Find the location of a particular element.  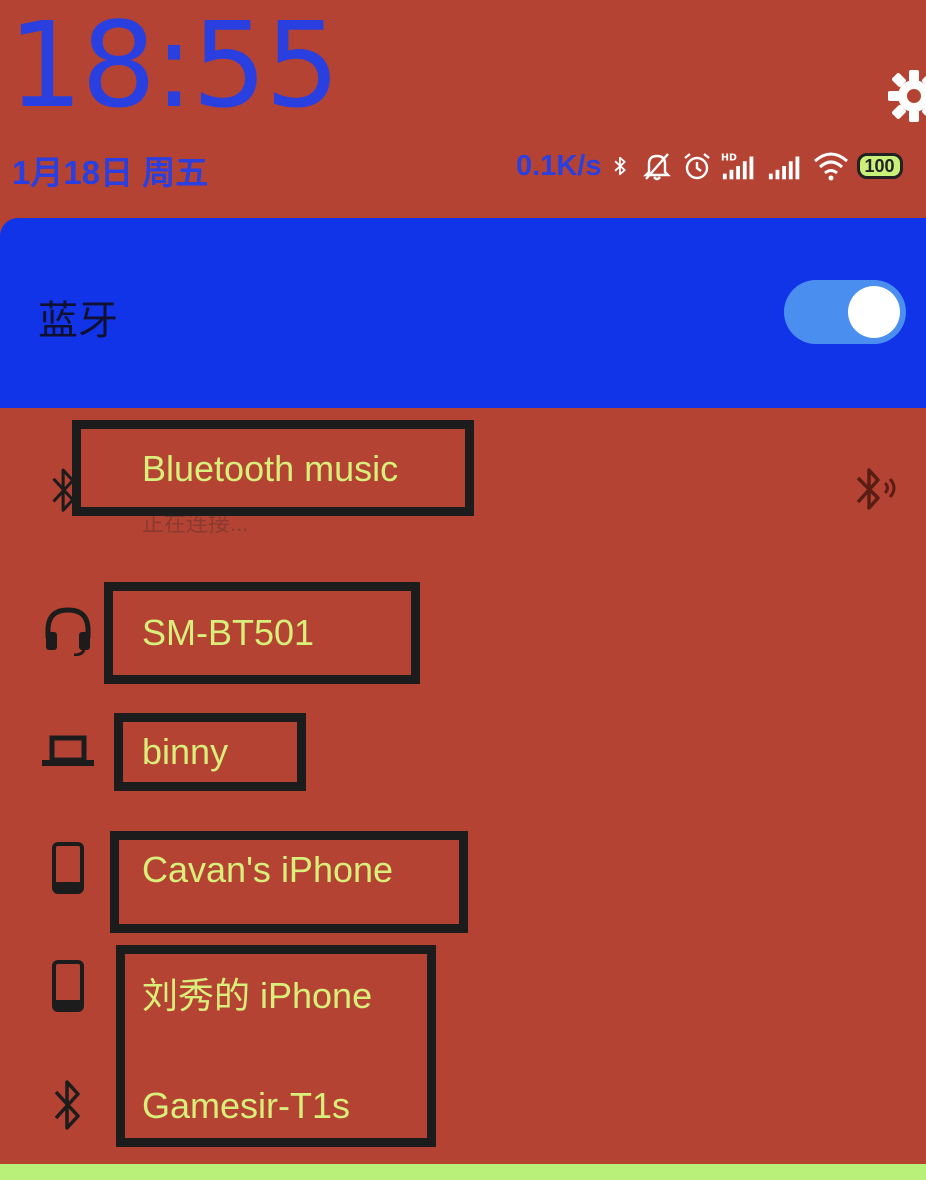

toggle-knob is located at coordinates (874, 312).